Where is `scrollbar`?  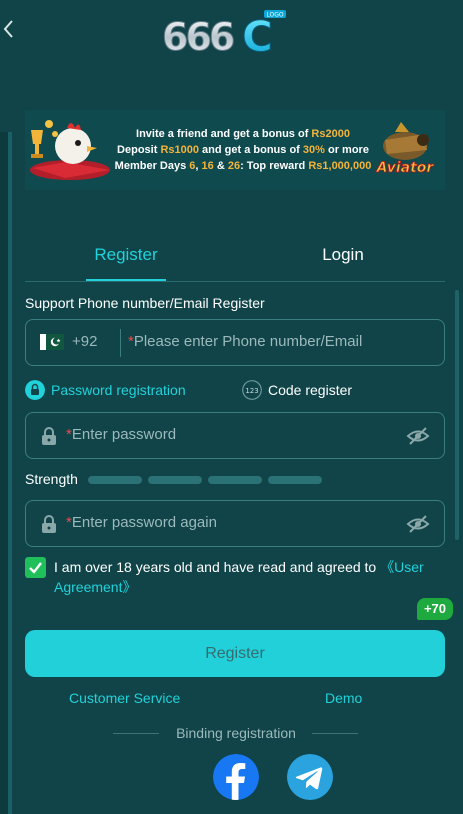 scrollbar is located at coordinates (457, 415).